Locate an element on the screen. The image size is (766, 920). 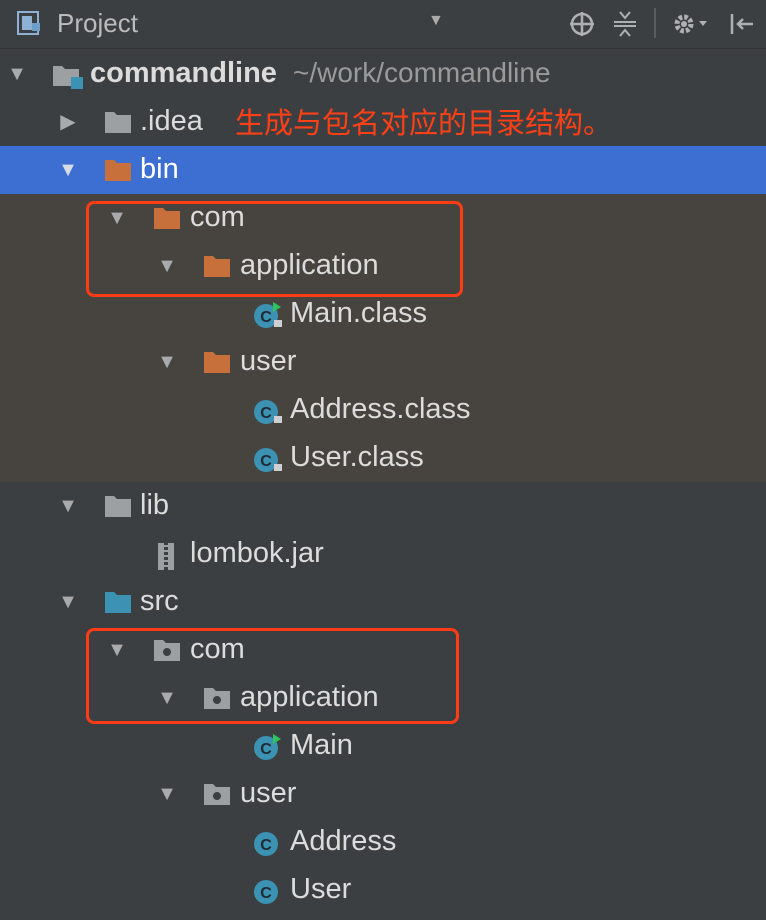
gear-icon is located at coordinates (692, 24).